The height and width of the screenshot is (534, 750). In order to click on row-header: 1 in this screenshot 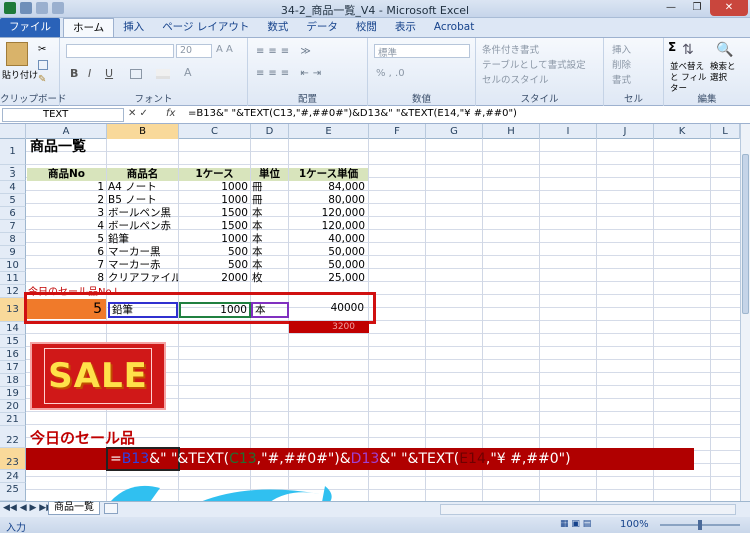, I will do `click(13, 152)`.